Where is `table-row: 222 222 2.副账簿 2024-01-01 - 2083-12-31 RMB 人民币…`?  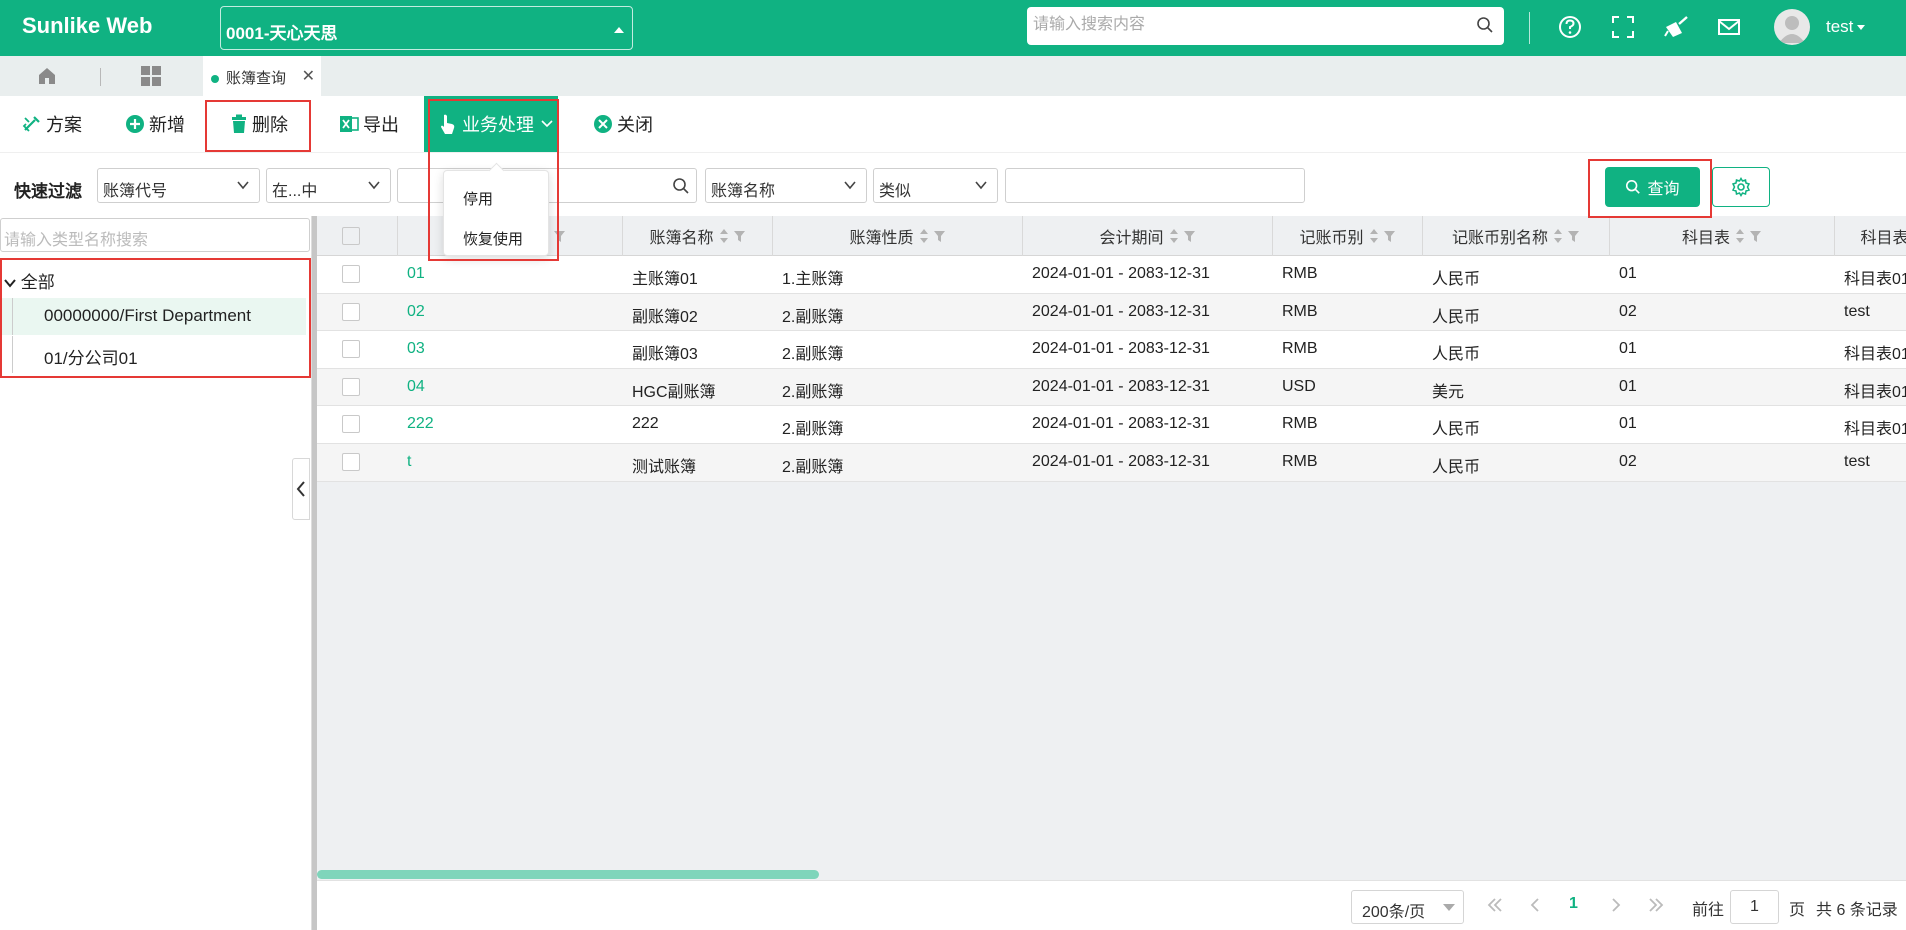 table-row: 222 222 2.副账簿 2024-01-01 - 2083-12-31 RMB 人民币… is located at coordinates (1111, 425).